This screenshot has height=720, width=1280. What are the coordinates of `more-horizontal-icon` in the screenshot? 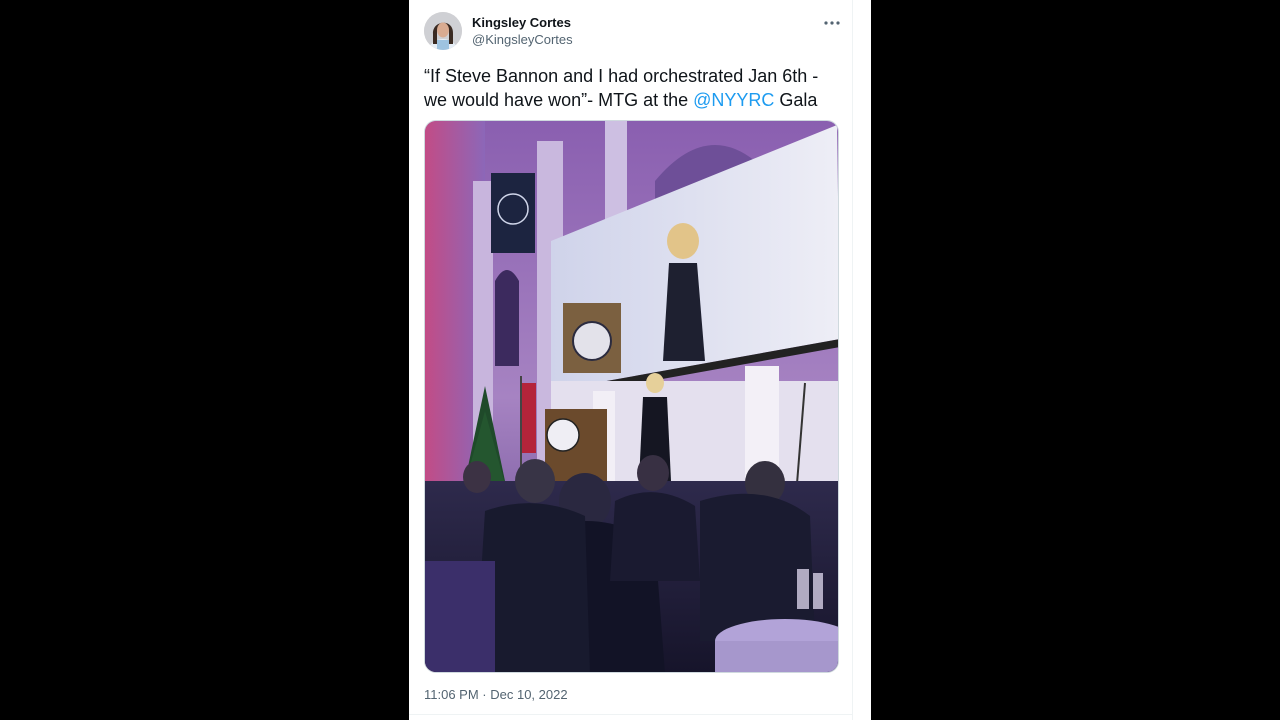 It's located at (832, 23).